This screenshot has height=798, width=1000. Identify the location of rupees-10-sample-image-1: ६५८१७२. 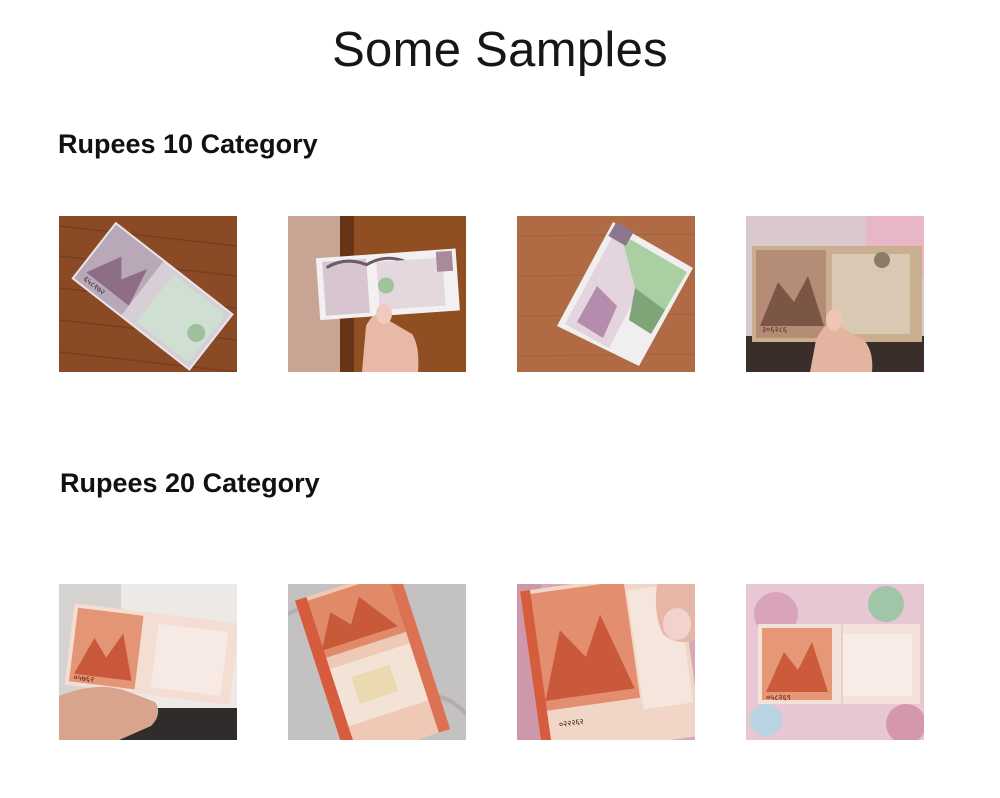
(148, 294).